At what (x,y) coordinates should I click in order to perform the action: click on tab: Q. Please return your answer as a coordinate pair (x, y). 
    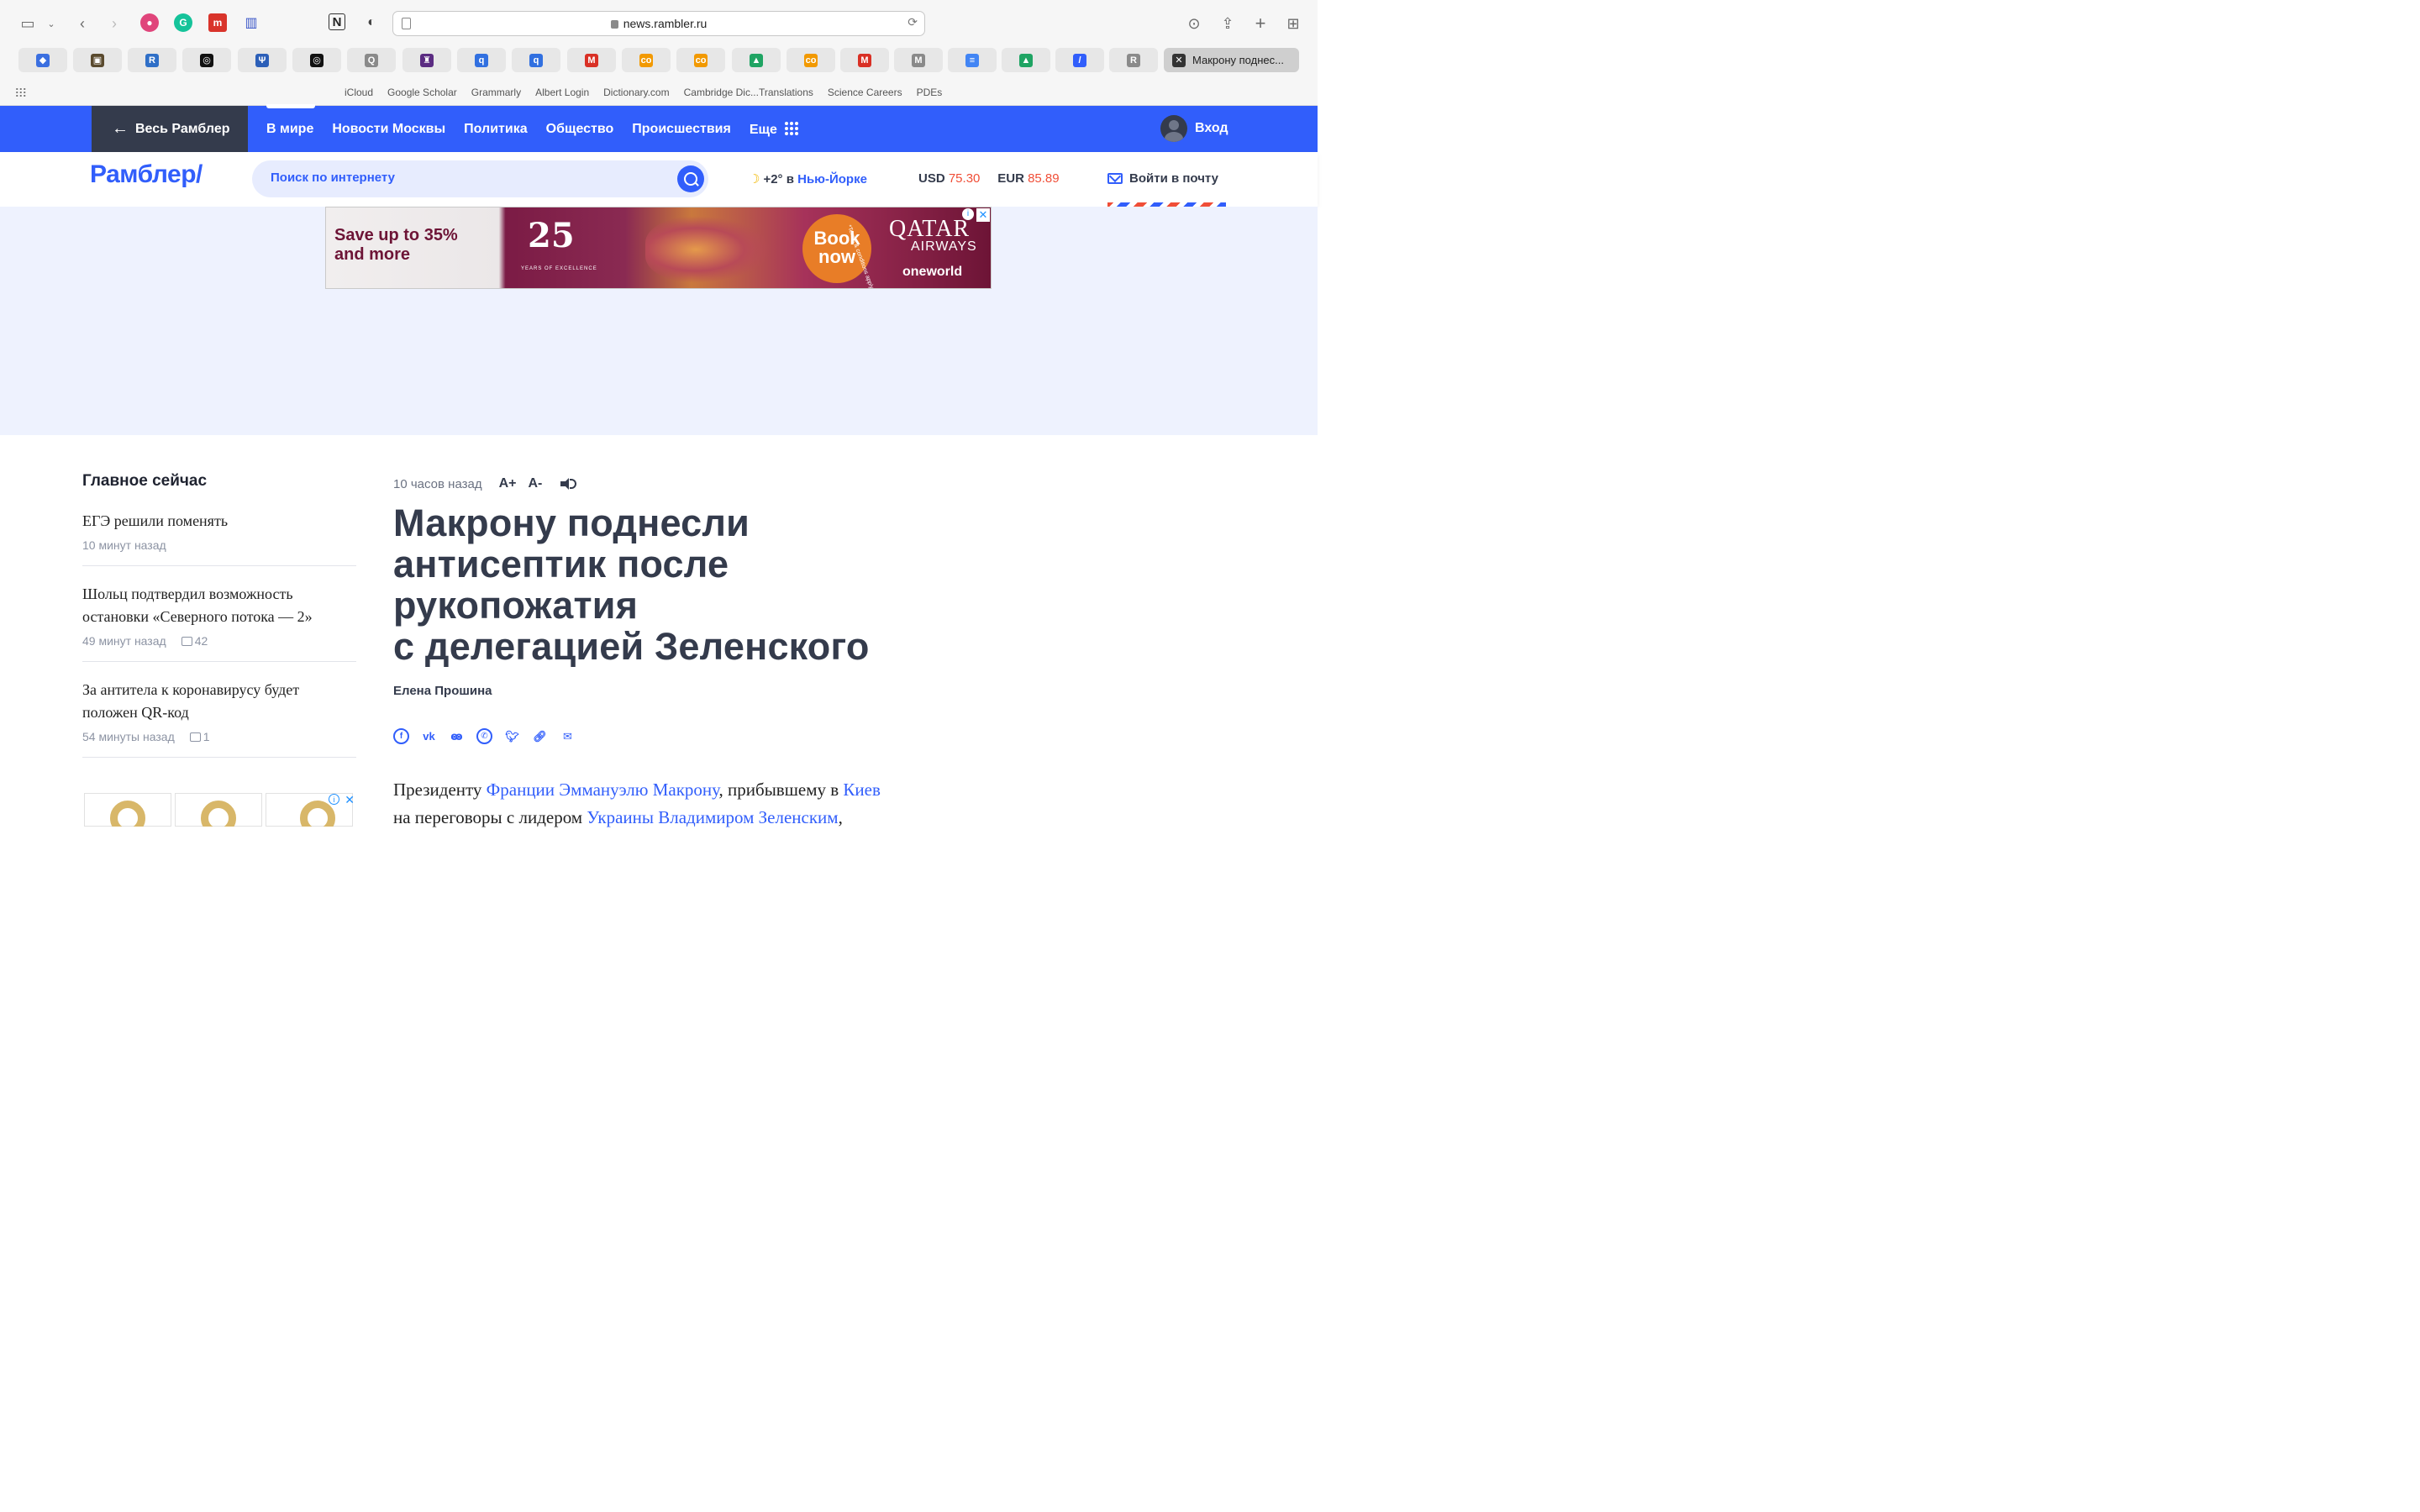
    Looking at the image, I should click on (371, 60).